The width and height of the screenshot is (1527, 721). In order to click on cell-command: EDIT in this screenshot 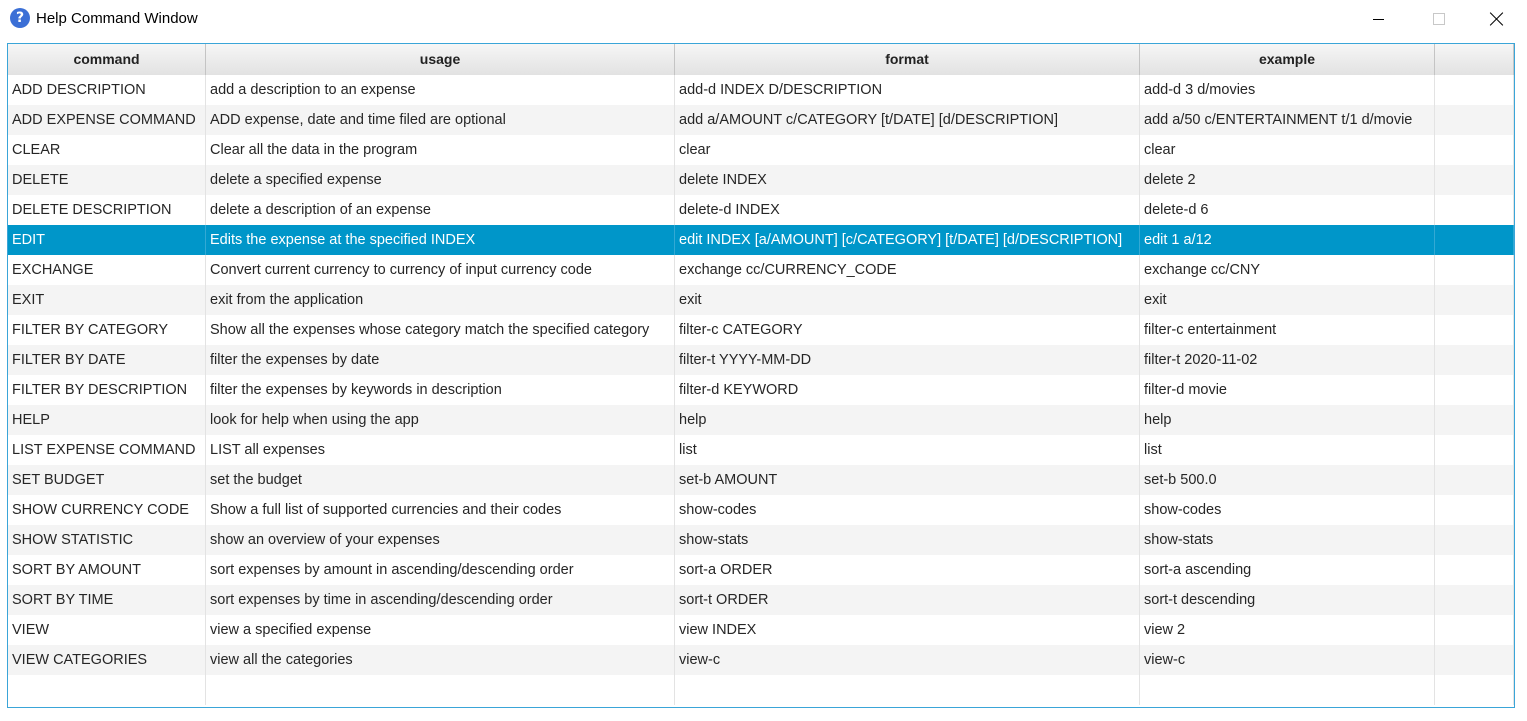, I will do `click(107, 240)`.